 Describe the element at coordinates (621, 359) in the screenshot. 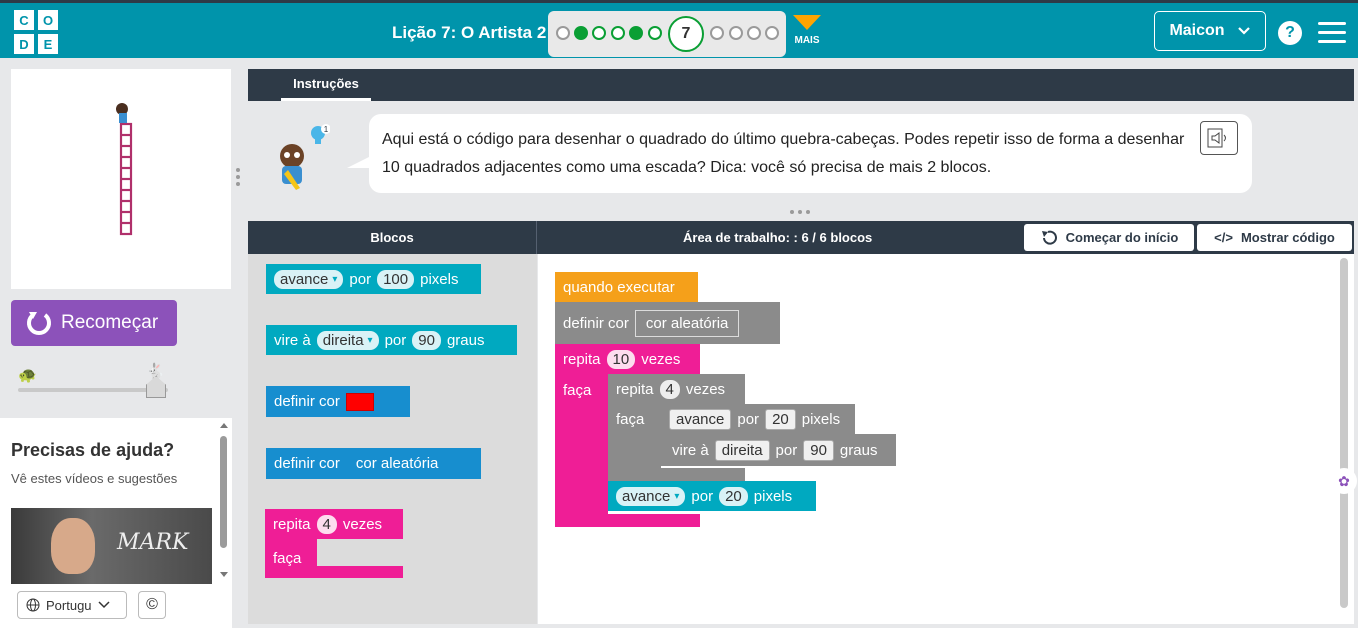

I see `repeat-count-field: 10` at that location.